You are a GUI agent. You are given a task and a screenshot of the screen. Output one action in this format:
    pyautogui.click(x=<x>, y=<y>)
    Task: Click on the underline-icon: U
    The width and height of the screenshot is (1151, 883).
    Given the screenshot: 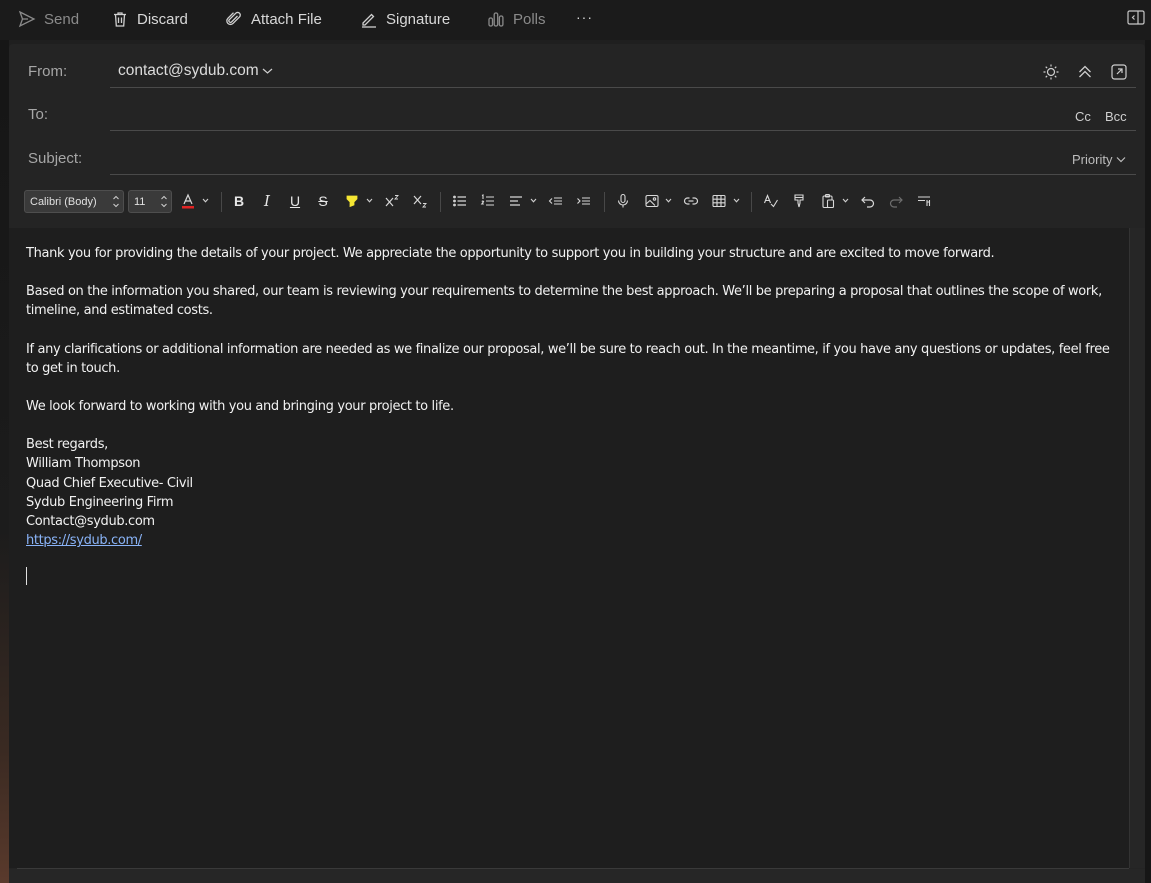 What is the action you would take?
    pyautogui.click(x=295, y=201)
    